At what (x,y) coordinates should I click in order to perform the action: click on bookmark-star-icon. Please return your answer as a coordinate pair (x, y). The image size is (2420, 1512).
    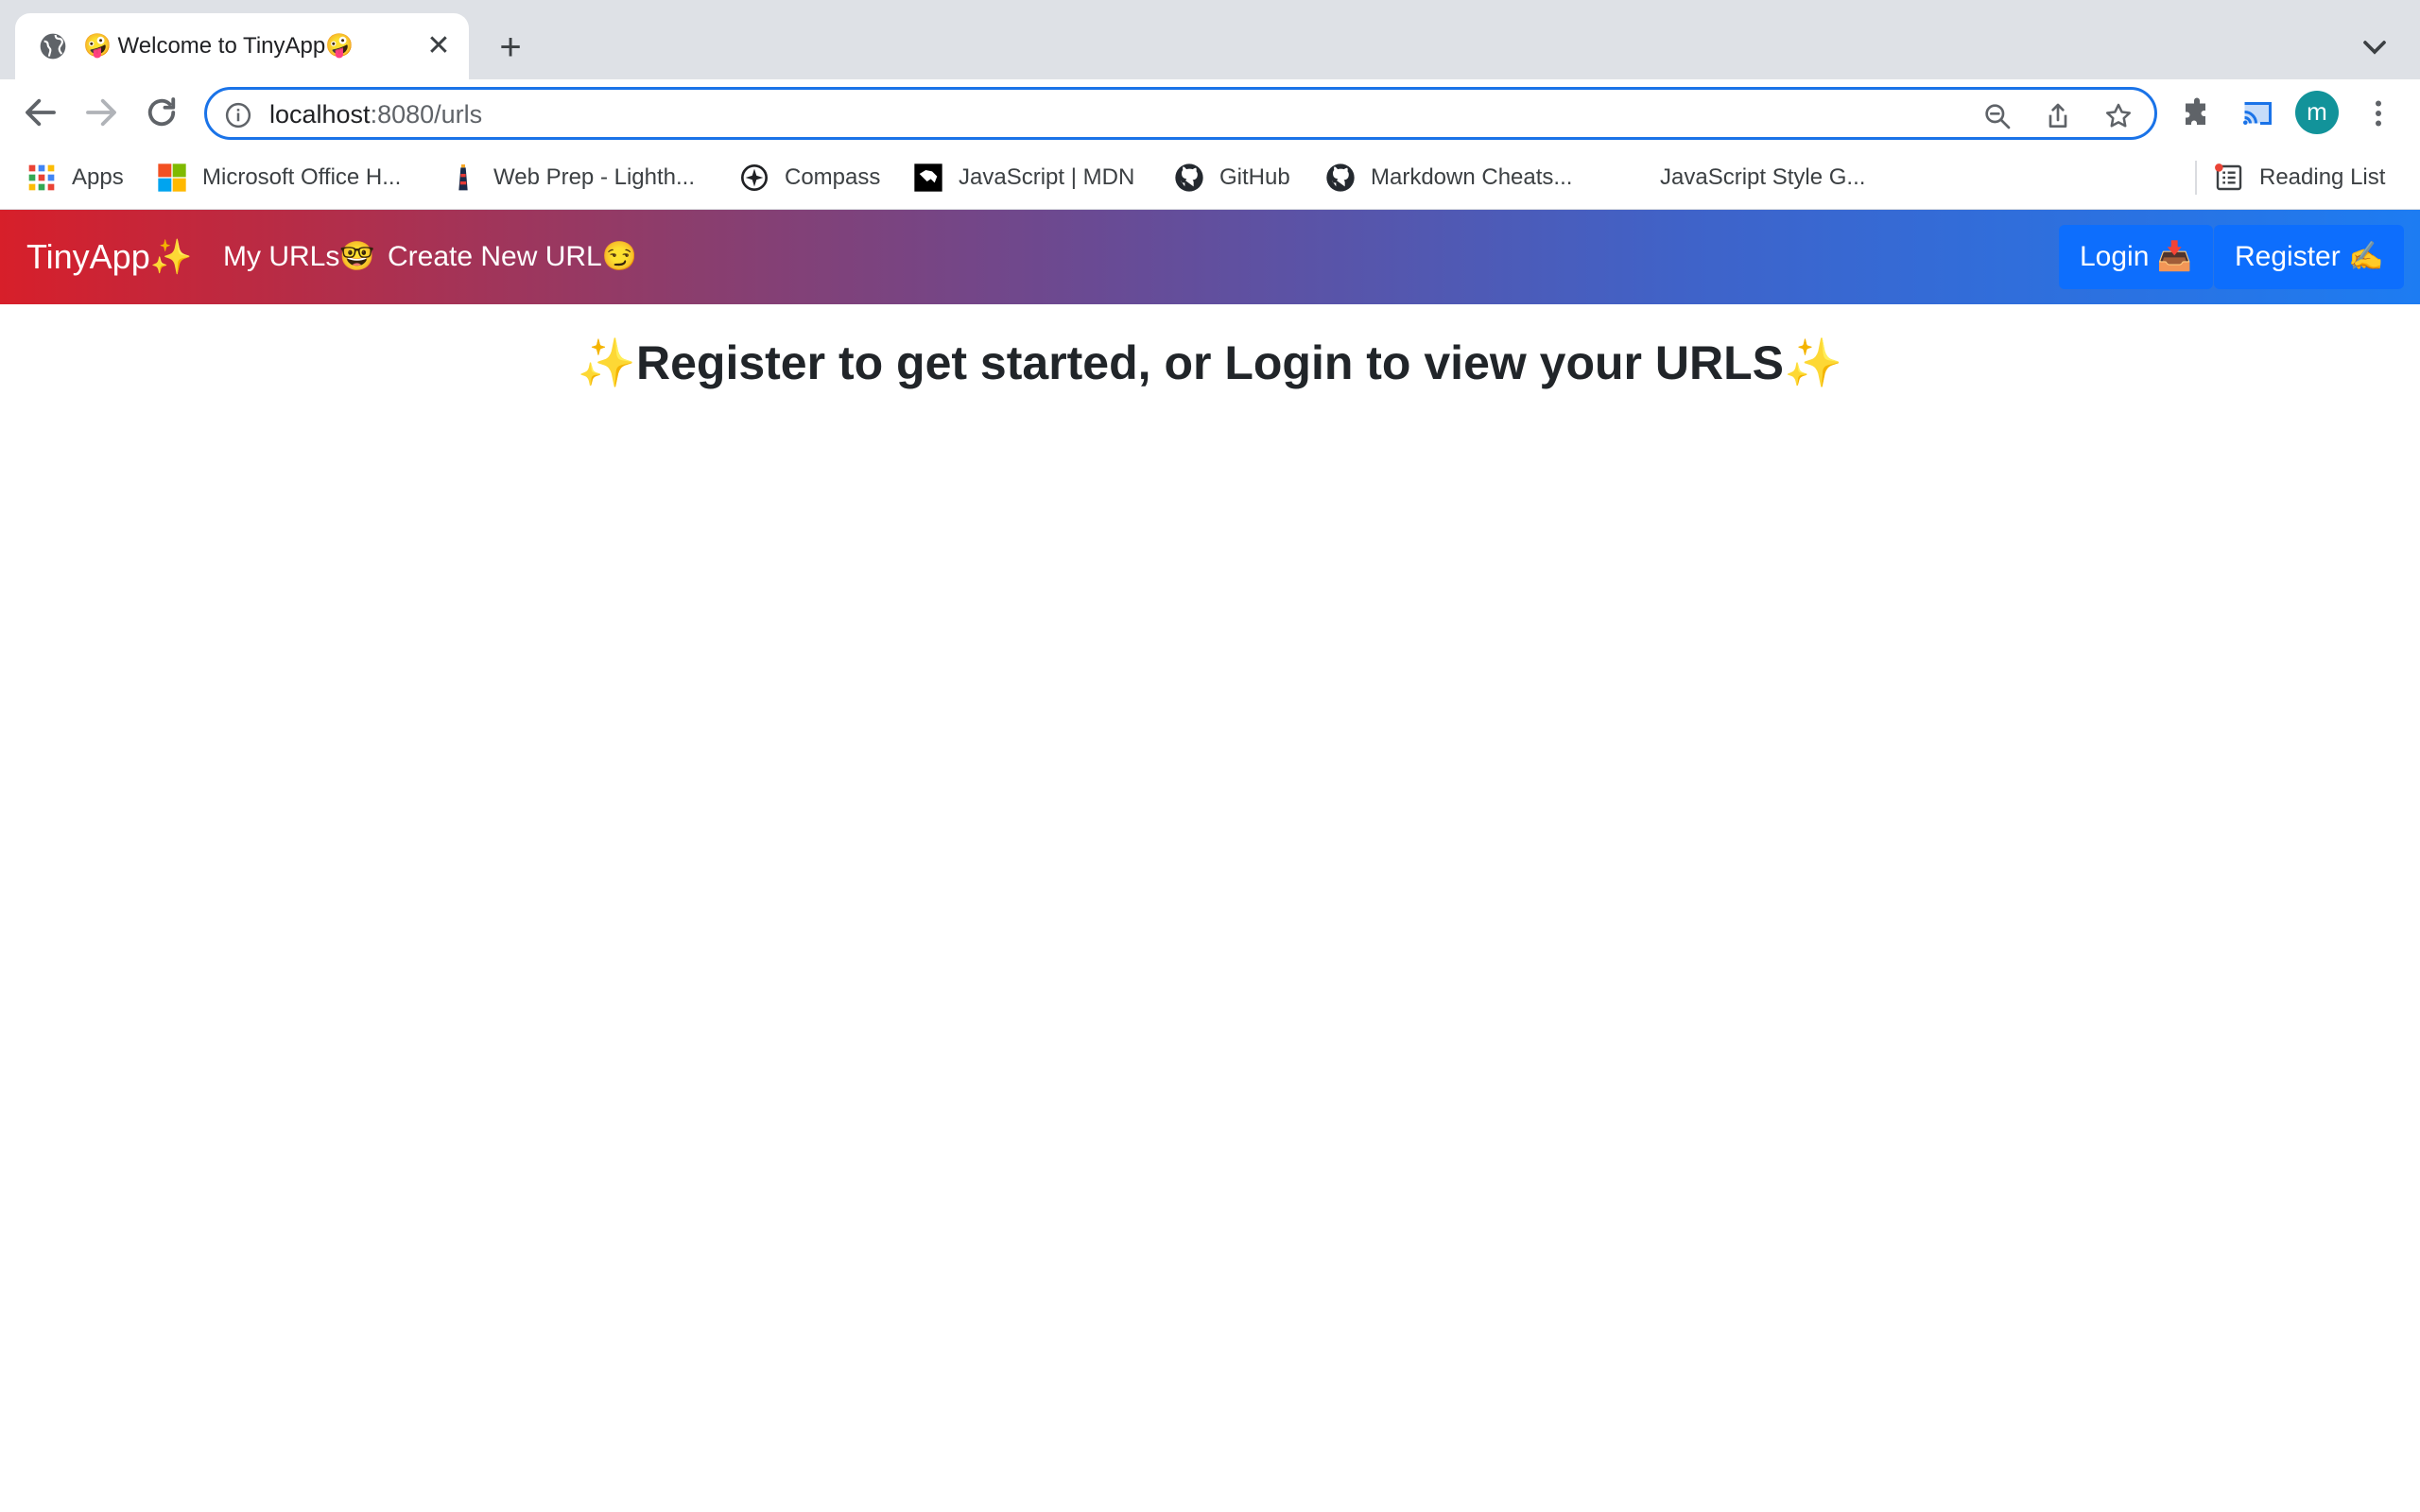
    Looking at the image, I should click on (2118, 116).